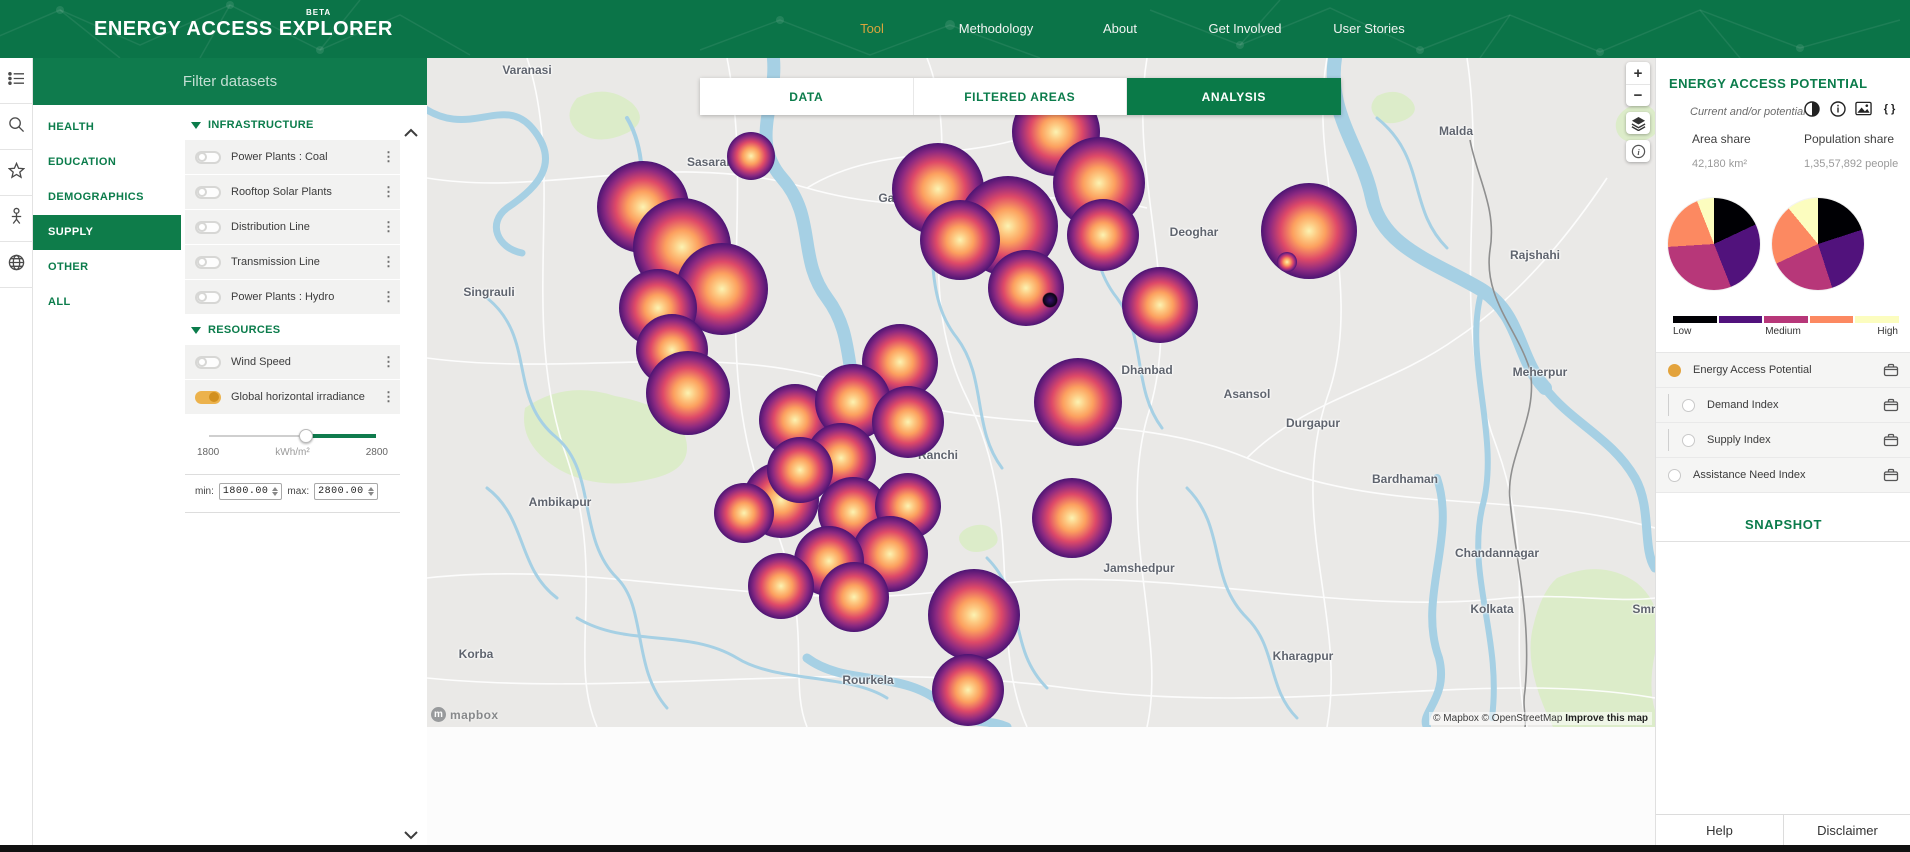  What do you see at coordinates (292, 330) in the screenshot?
I see `section-header-resources: RESOURCES` at bounding box center [292, 330].